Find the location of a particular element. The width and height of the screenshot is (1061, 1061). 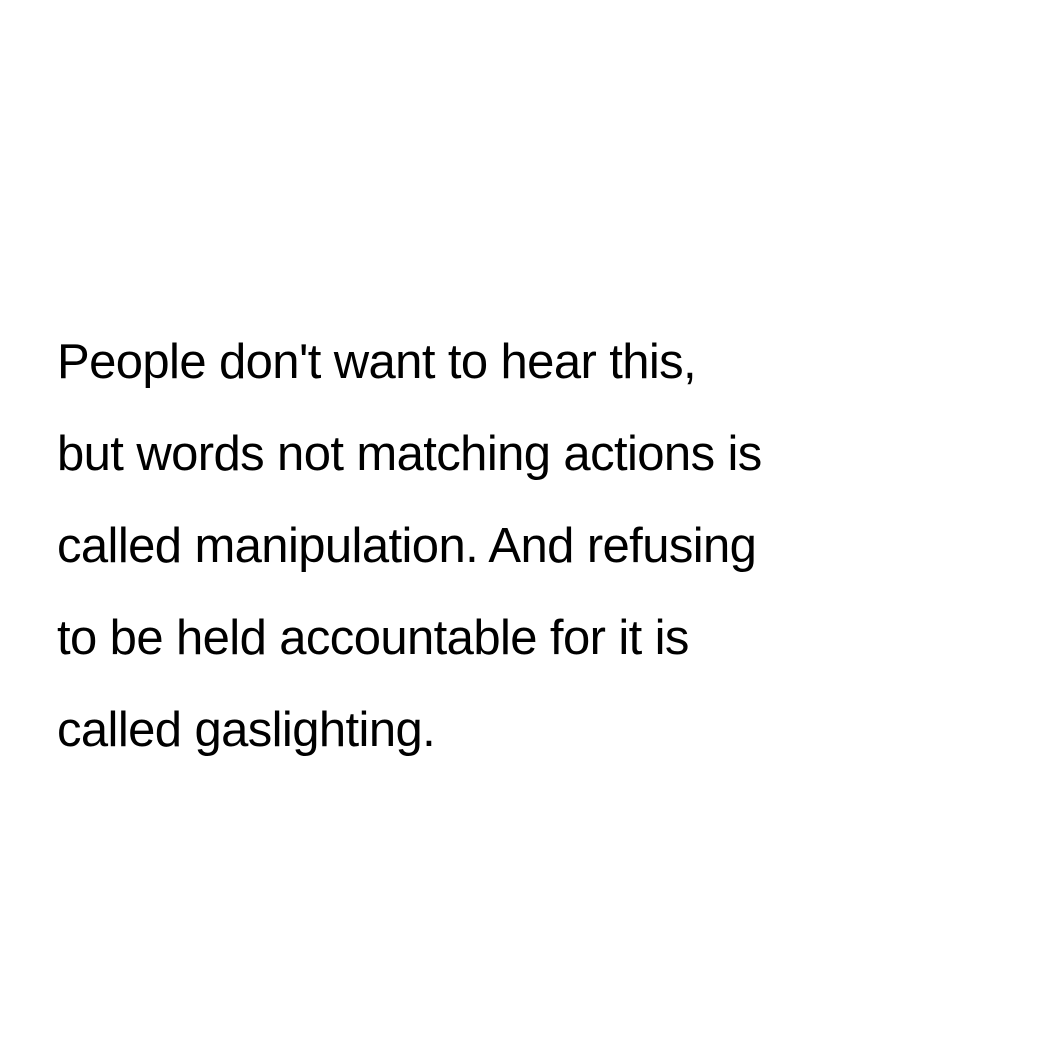

quote-line-5: called gaslighting. is located at coordinates (246, 730).